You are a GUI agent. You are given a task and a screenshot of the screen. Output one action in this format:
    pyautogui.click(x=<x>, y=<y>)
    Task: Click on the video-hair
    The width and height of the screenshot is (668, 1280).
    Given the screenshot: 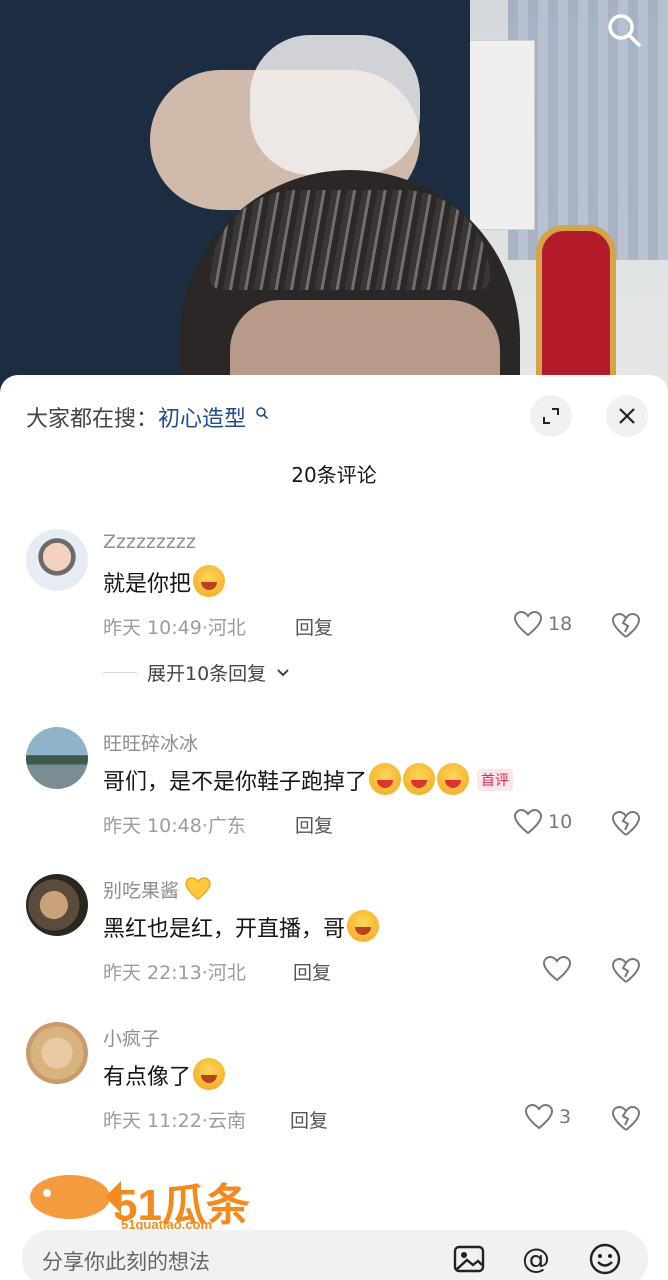 What is the action you would take?
    pyautogui.click(x=350, y=240)
    